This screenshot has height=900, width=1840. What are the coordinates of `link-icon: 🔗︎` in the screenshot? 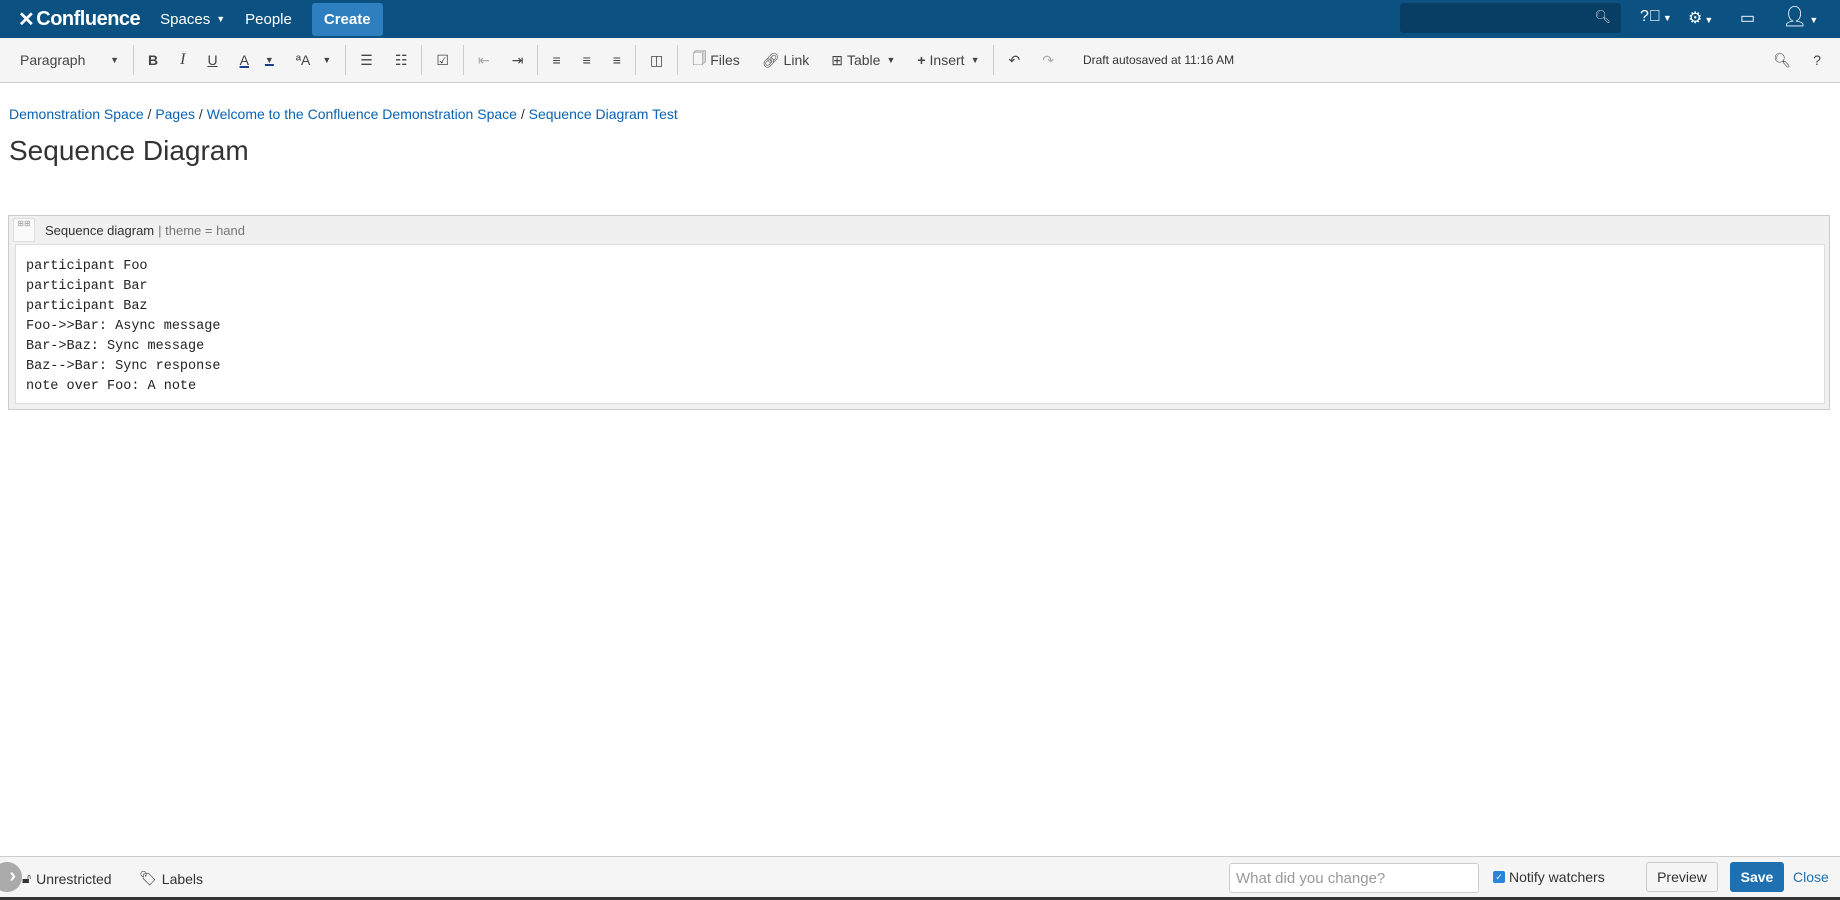 It's located at (770, 59).